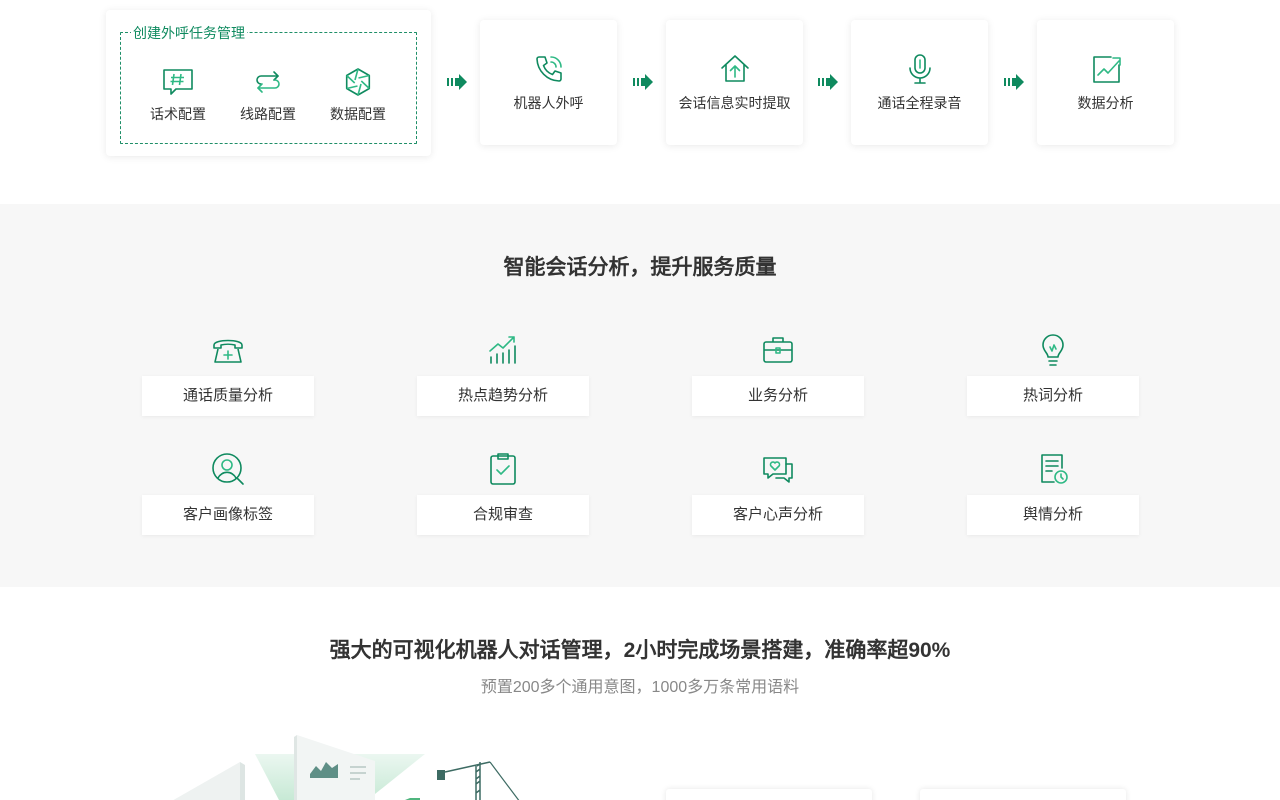 This screenshot has width=1280, height=800. Describe the element at coordinates (734, 103) in the screenshot. I see `step-realtime-extract-label: 会话信息实时提取` at that location.